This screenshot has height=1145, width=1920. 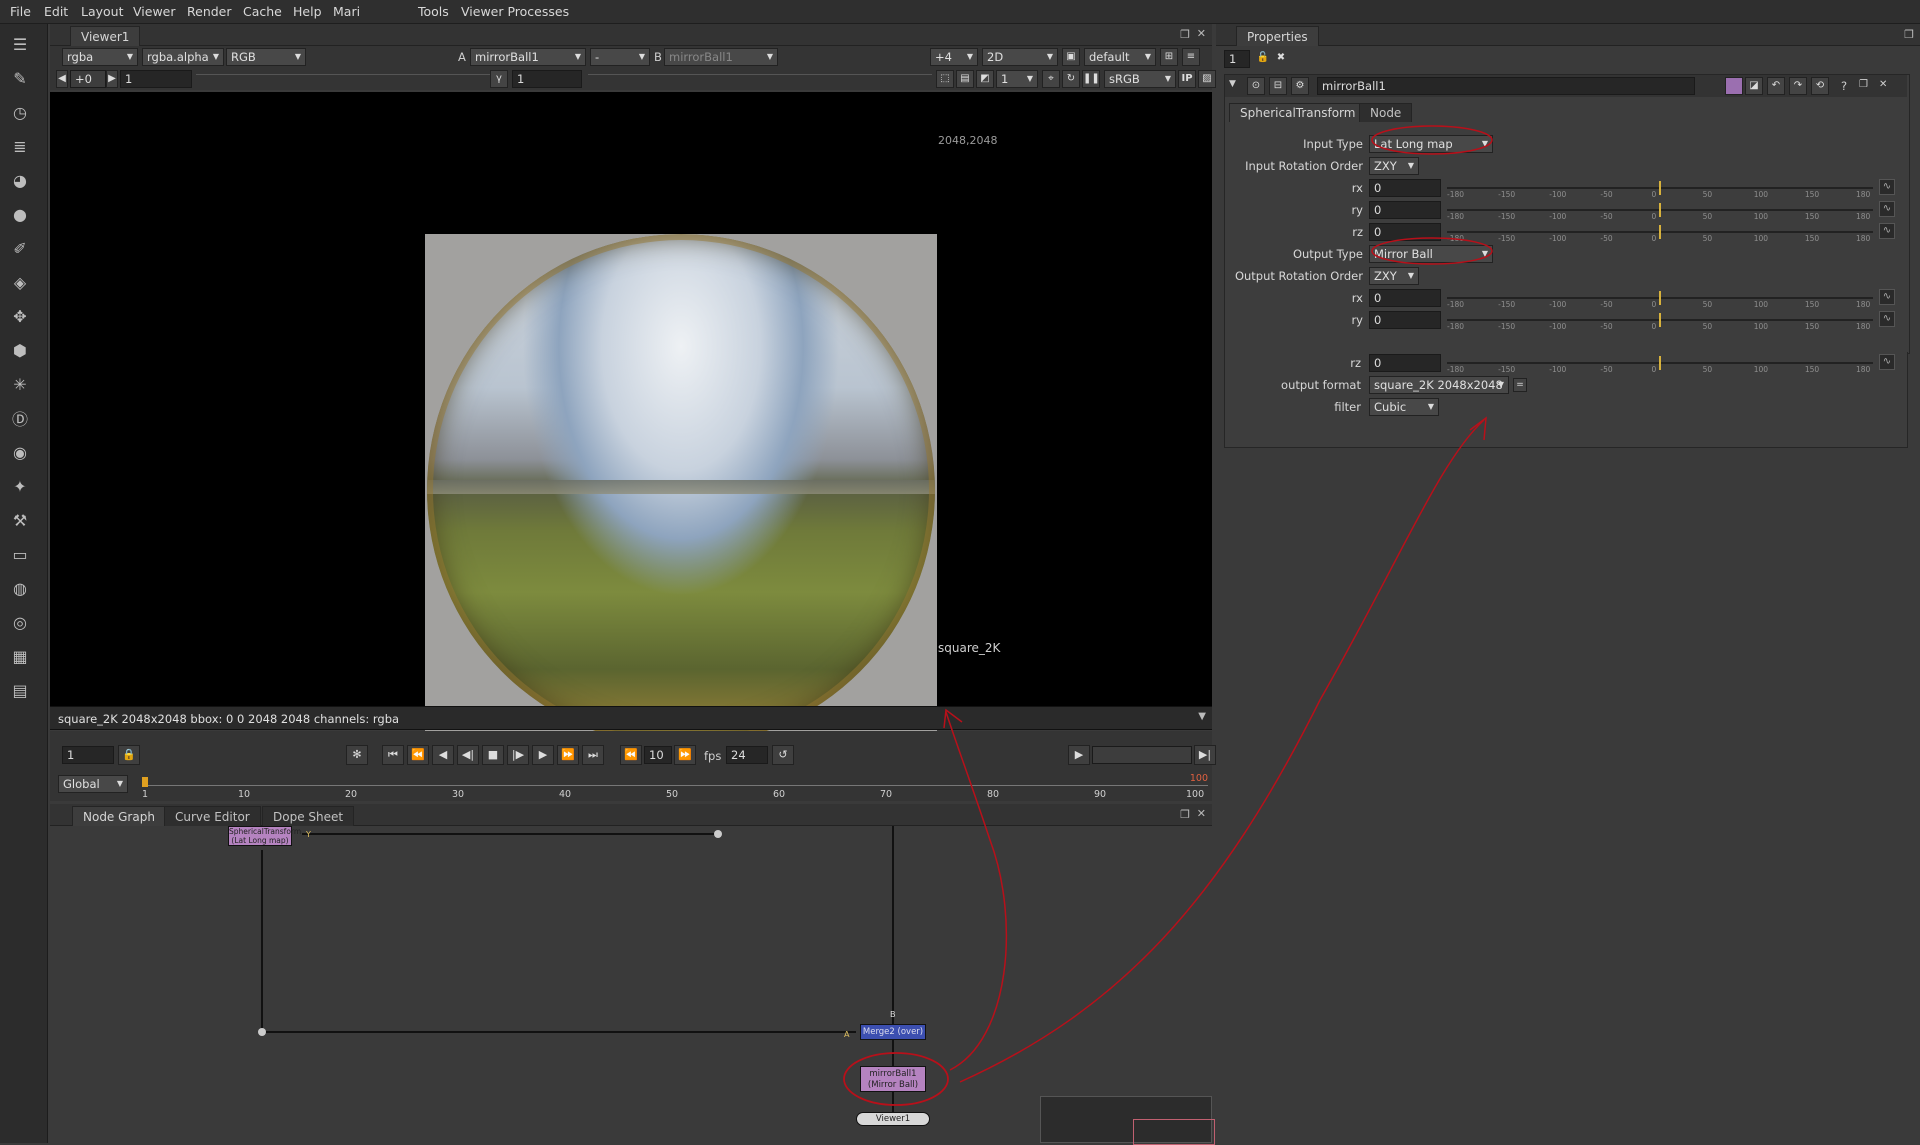 What do you see at coordinates (593, 755) in the screenshot?
I see `last-frame-icon: ⏭` at bounding box center [593, 755].